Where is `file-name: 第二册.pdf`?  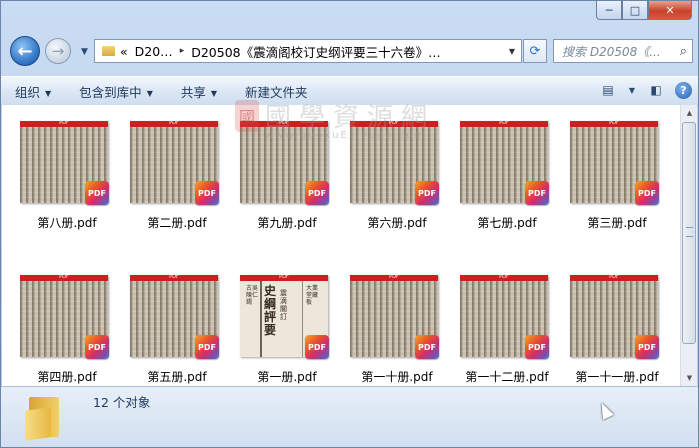
file-name: 第二册.pdf is located at coordinates (177, 223).